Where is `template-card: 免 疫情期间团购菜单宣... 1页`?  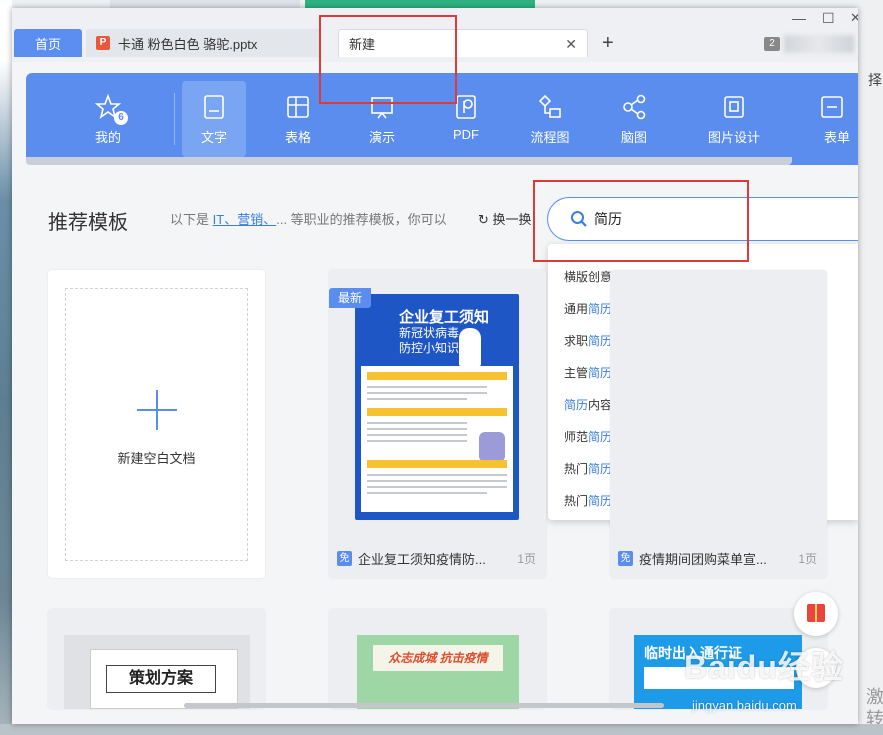 template-card: 免 疫情期间团购菜单宣... 1页 is located at coordinates (718, 424).